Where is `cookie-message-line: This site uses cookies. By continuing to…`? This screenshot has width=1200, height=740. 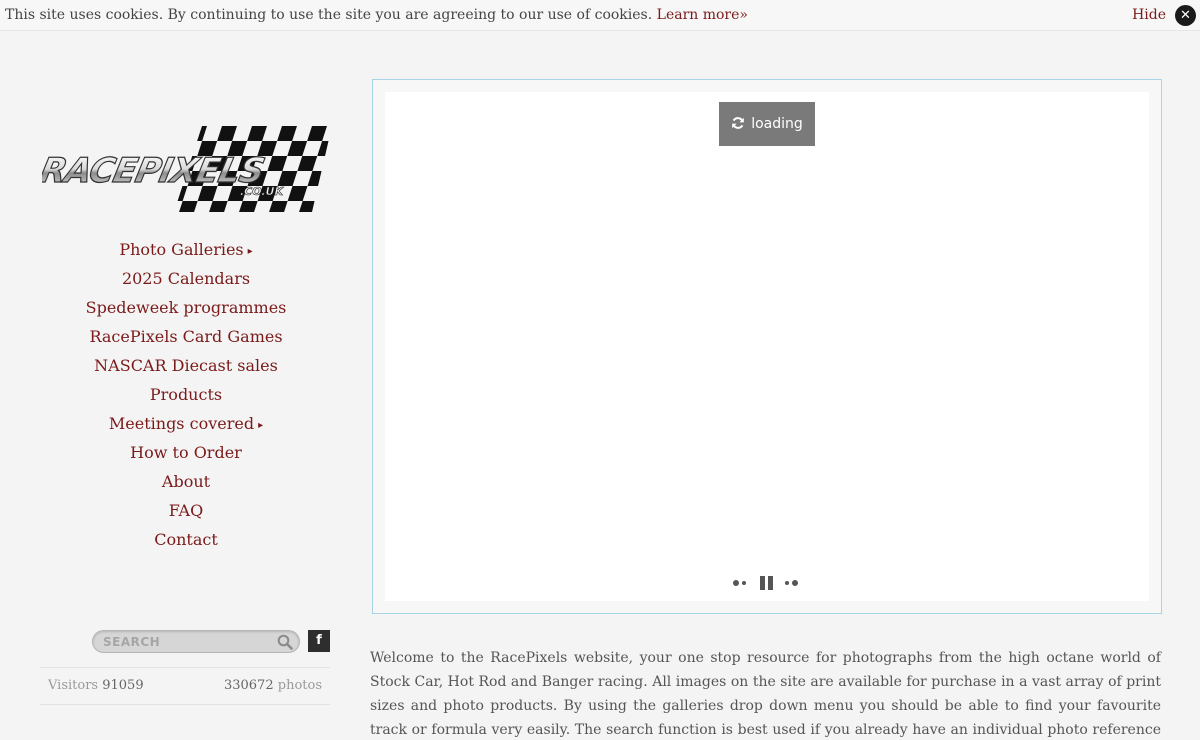 cookie-message-line: This site uses cookies. By continuing to… is located at coordinates (376, 15).